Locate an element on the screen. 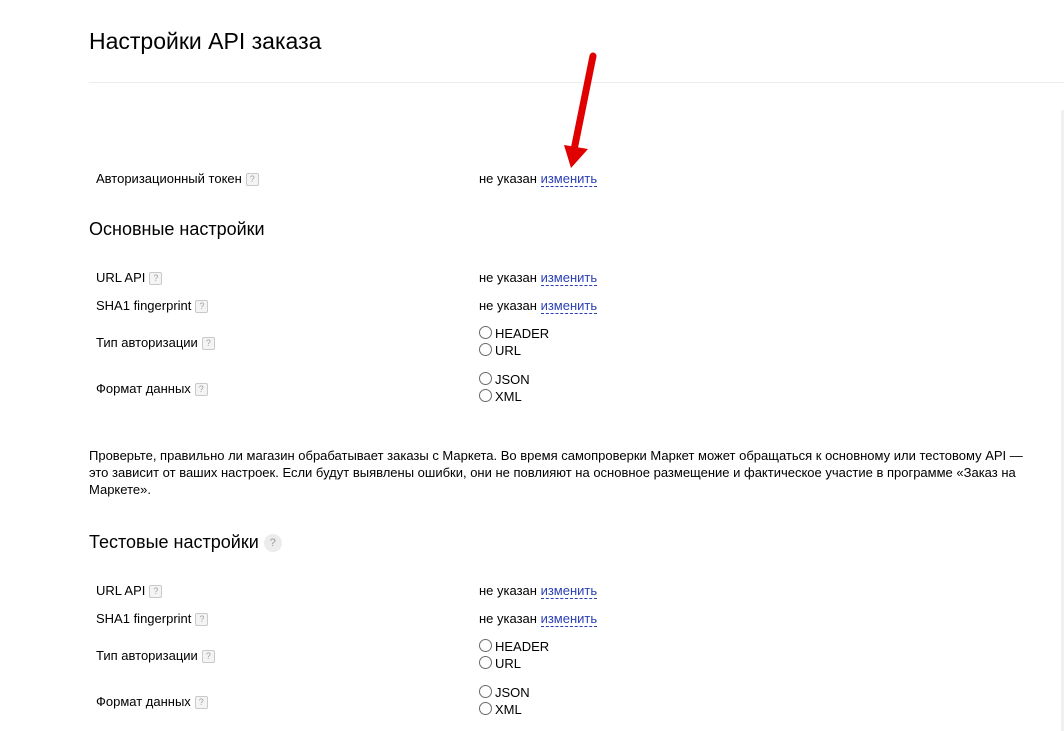  main-auth-url-option: URL is located at coordinates (500, 350).